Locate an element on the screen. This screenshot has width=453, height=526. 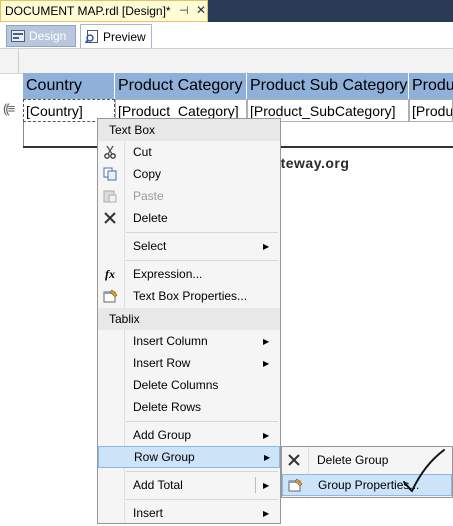
pin-icon: ⊣ is located at coordinates (184, 10).